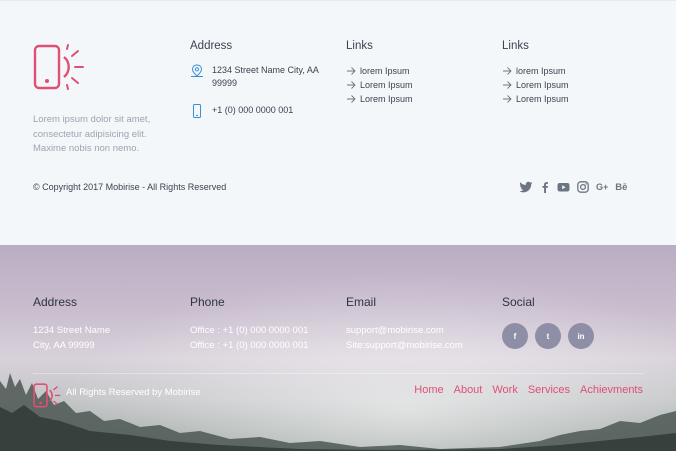 The width and height of the screenshot is (676, 451). I want to click on google-plus-icon: G+, so click(602, 187).